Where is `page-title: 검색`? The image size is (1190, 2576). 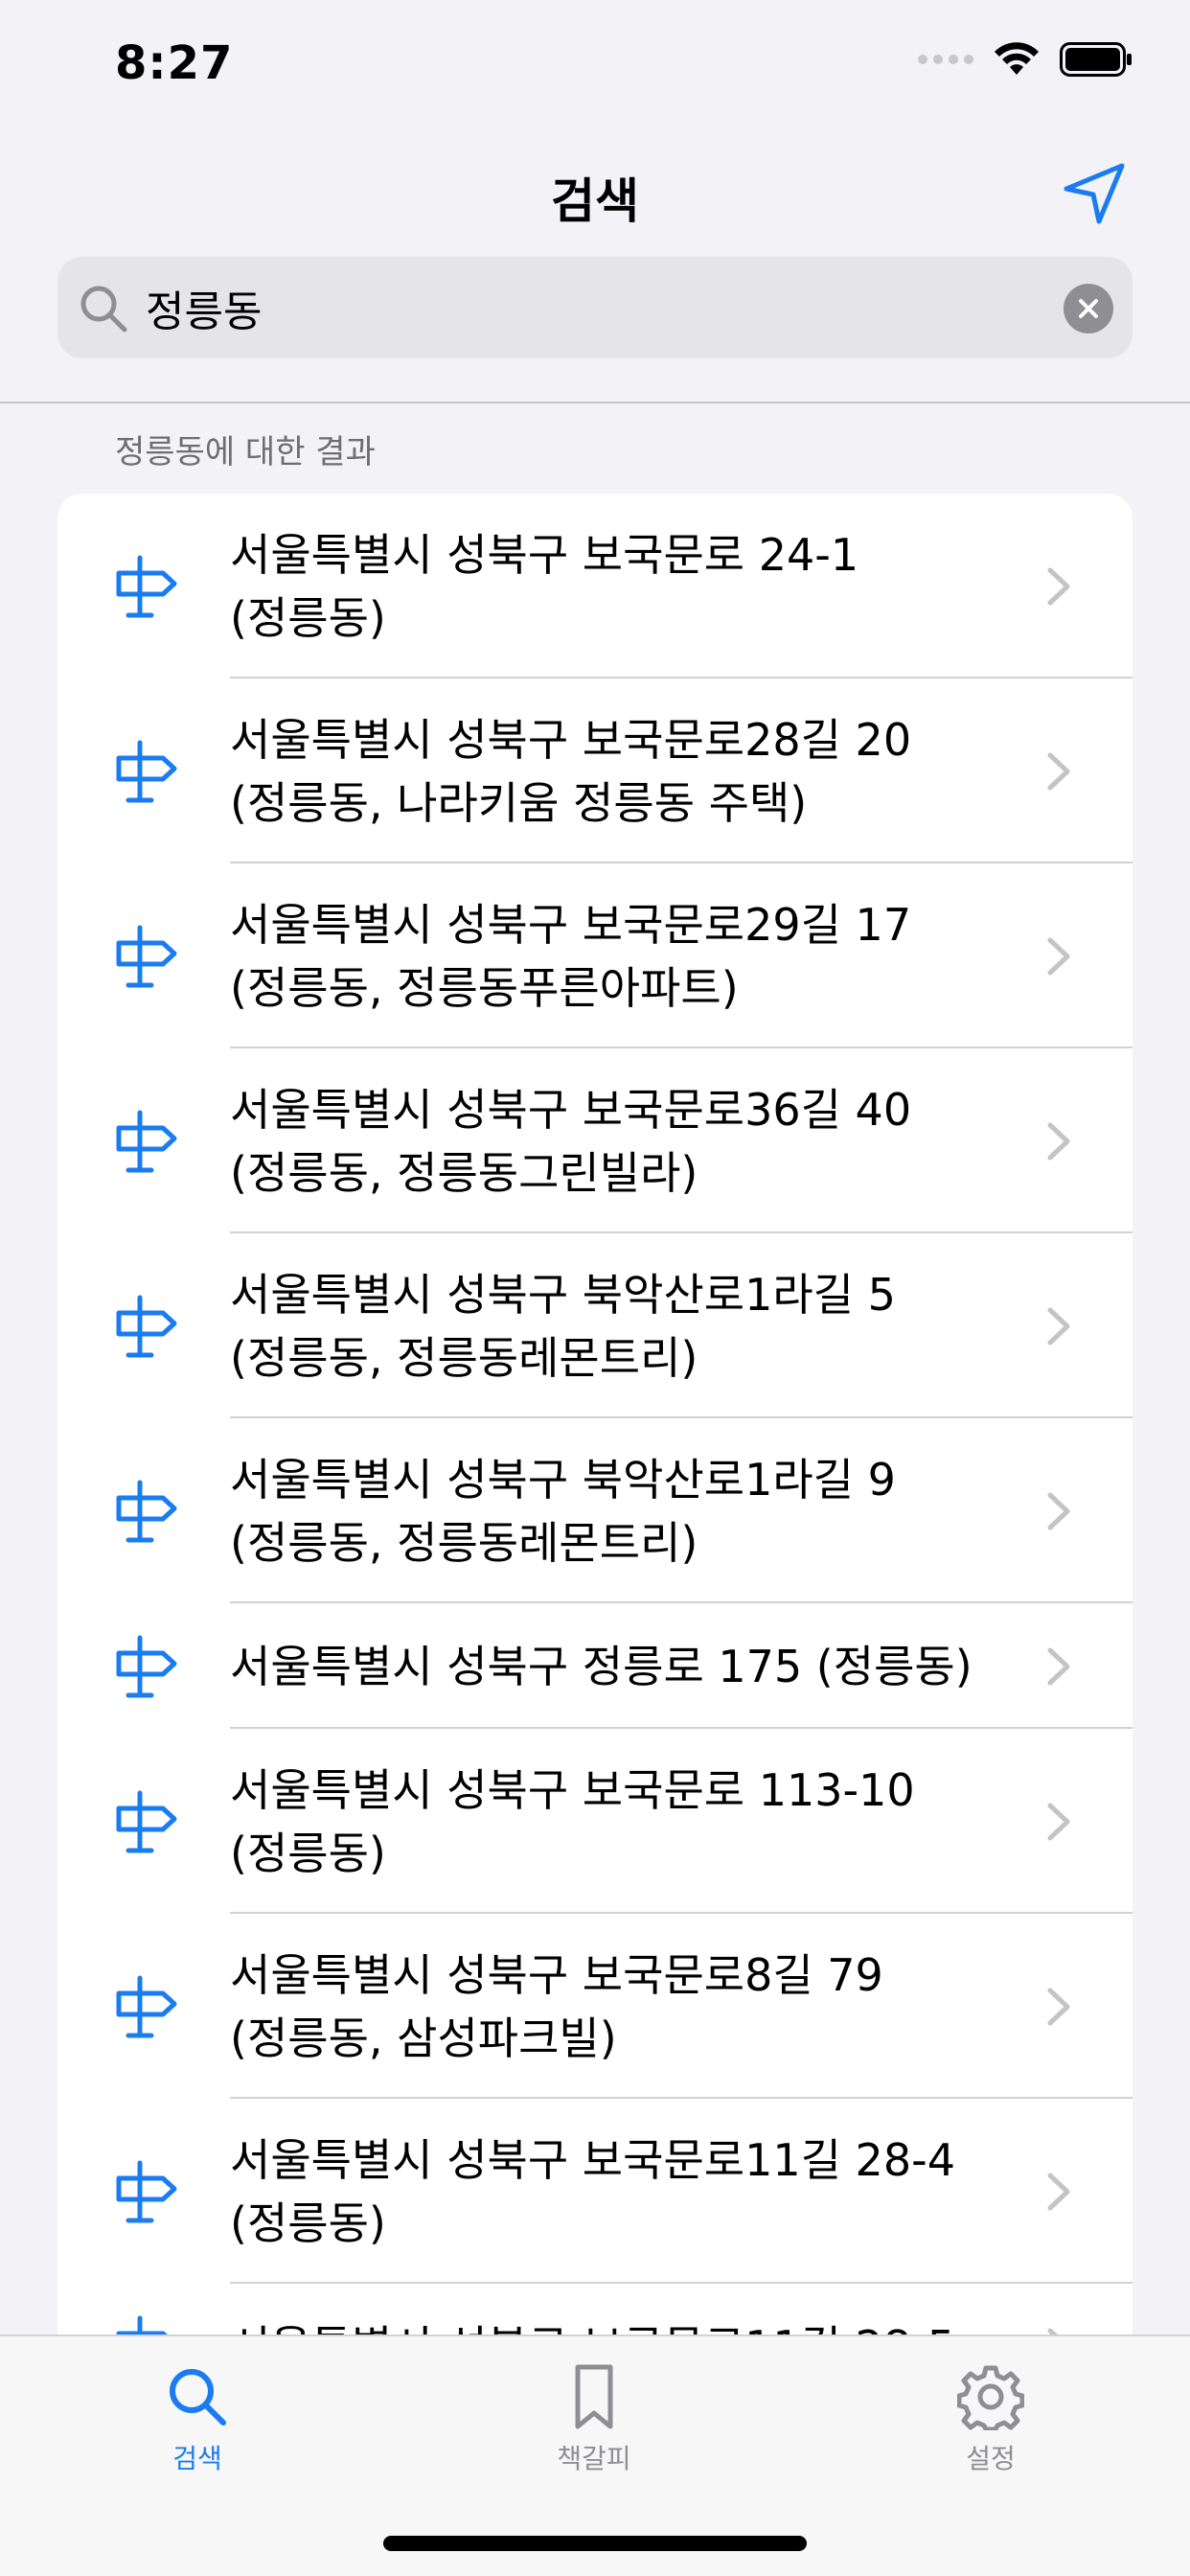 page-title: 검색 is located at coordinates (595, 201).